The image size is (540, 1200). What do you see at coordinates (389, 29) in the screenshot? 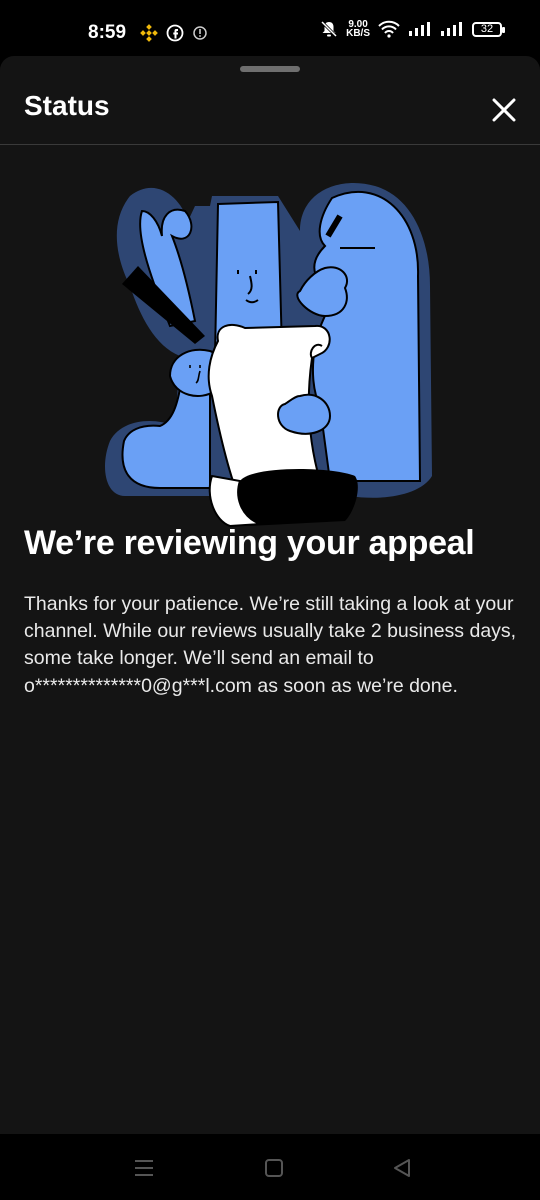
I see `wifi-icon` at bounding box center [389, 29].